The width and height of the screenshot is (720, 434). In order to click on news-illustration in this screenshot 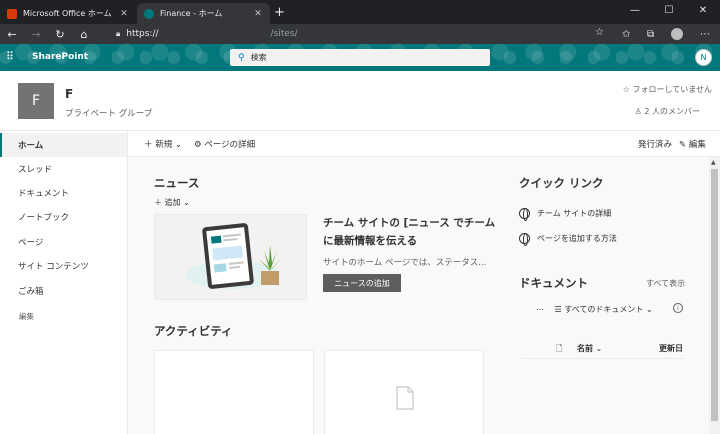, I will do `click(230, 257)`.